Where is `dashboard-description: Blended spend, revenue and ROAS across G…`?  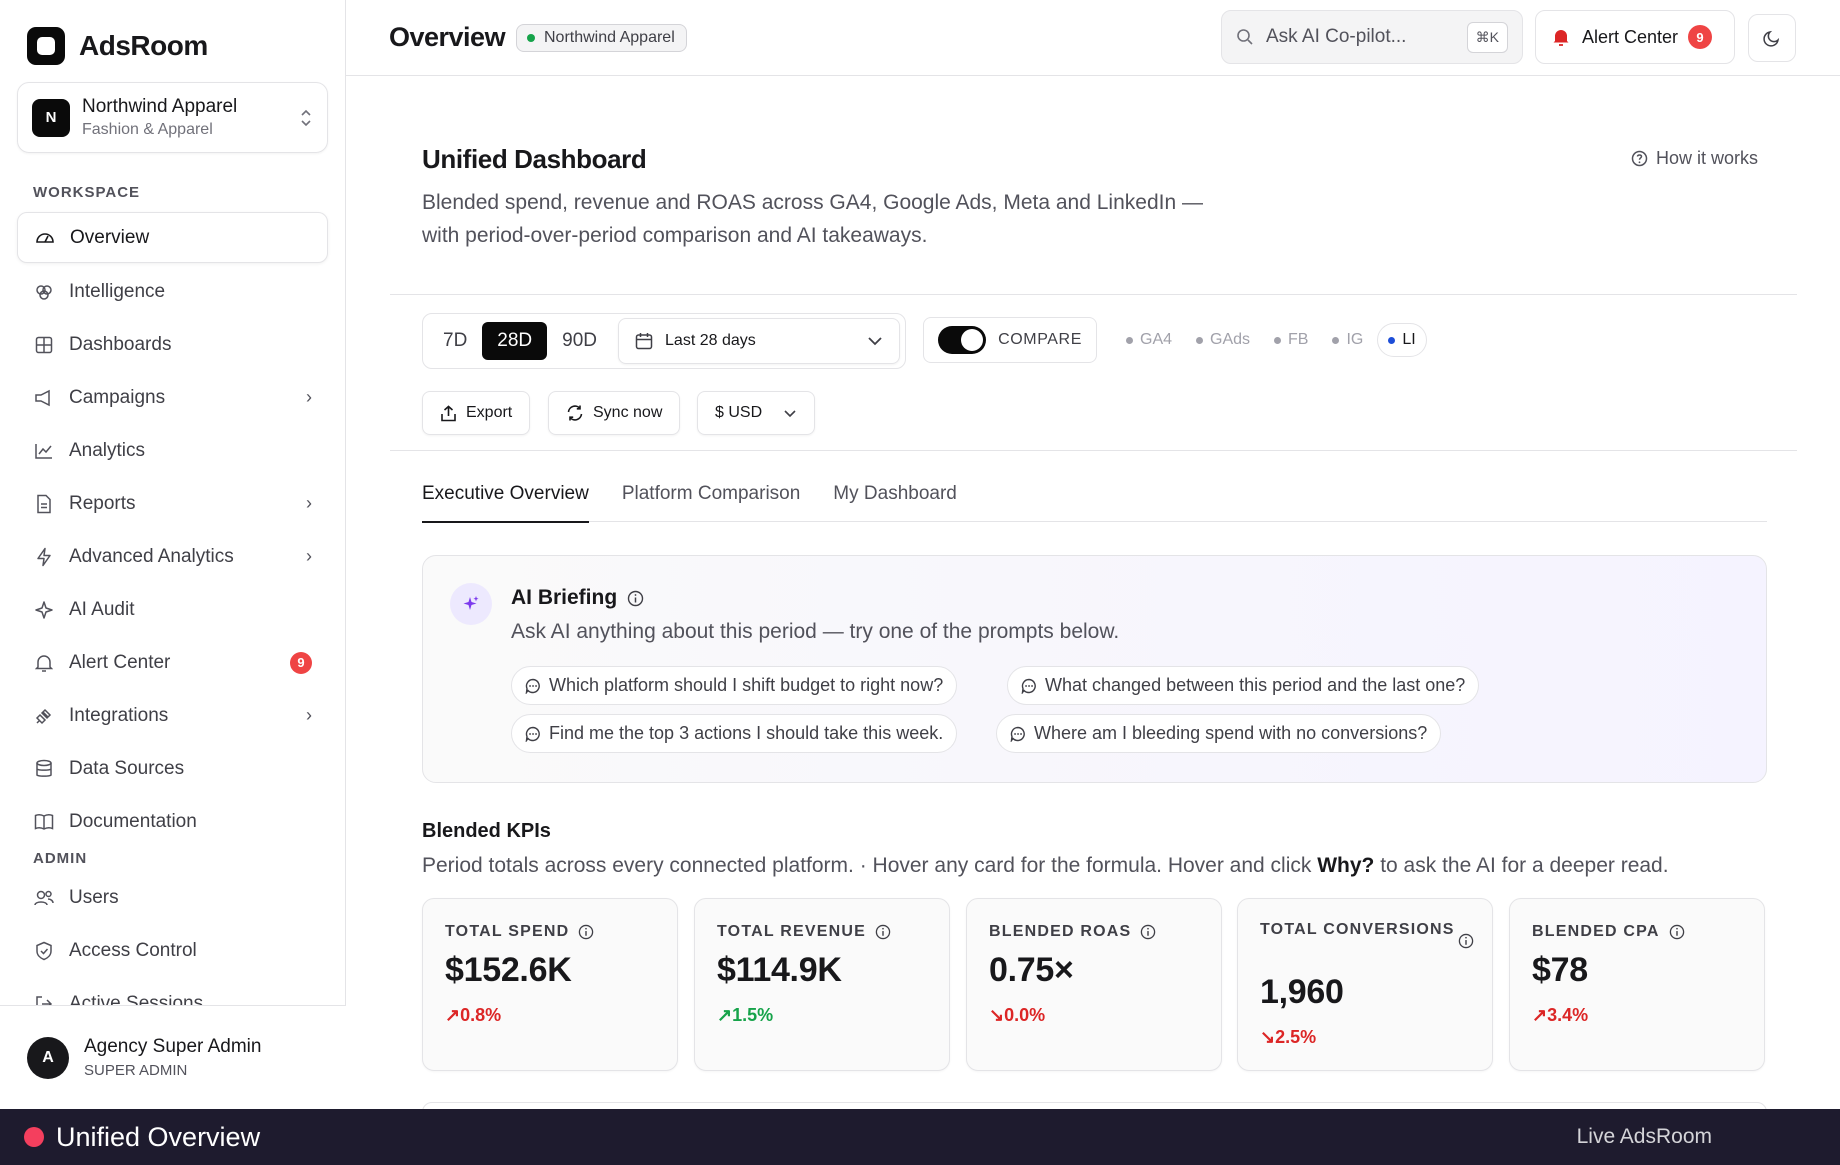 dashboard-description: Blended spend, revenue and ROAS across G… is located at coordinates (812, 219).